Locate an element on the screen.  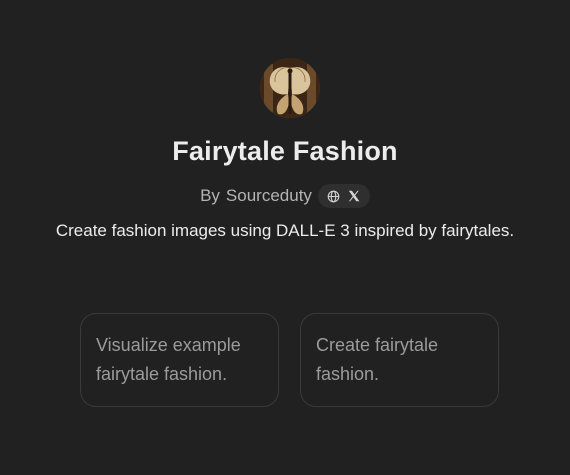
gpt-avatar is located at coordinates (290, 88).